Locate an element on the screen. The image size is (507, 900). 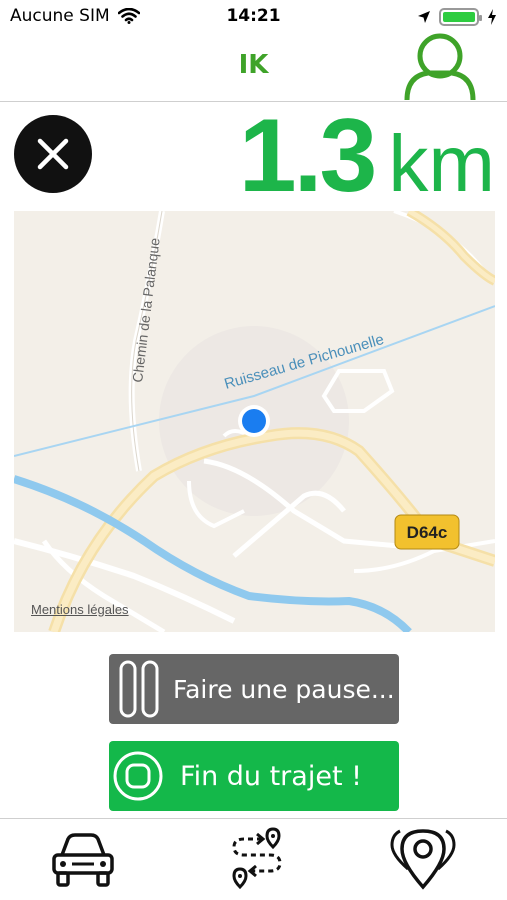
map-legal-link: Mentions légales is located at coordinates (80, 609).